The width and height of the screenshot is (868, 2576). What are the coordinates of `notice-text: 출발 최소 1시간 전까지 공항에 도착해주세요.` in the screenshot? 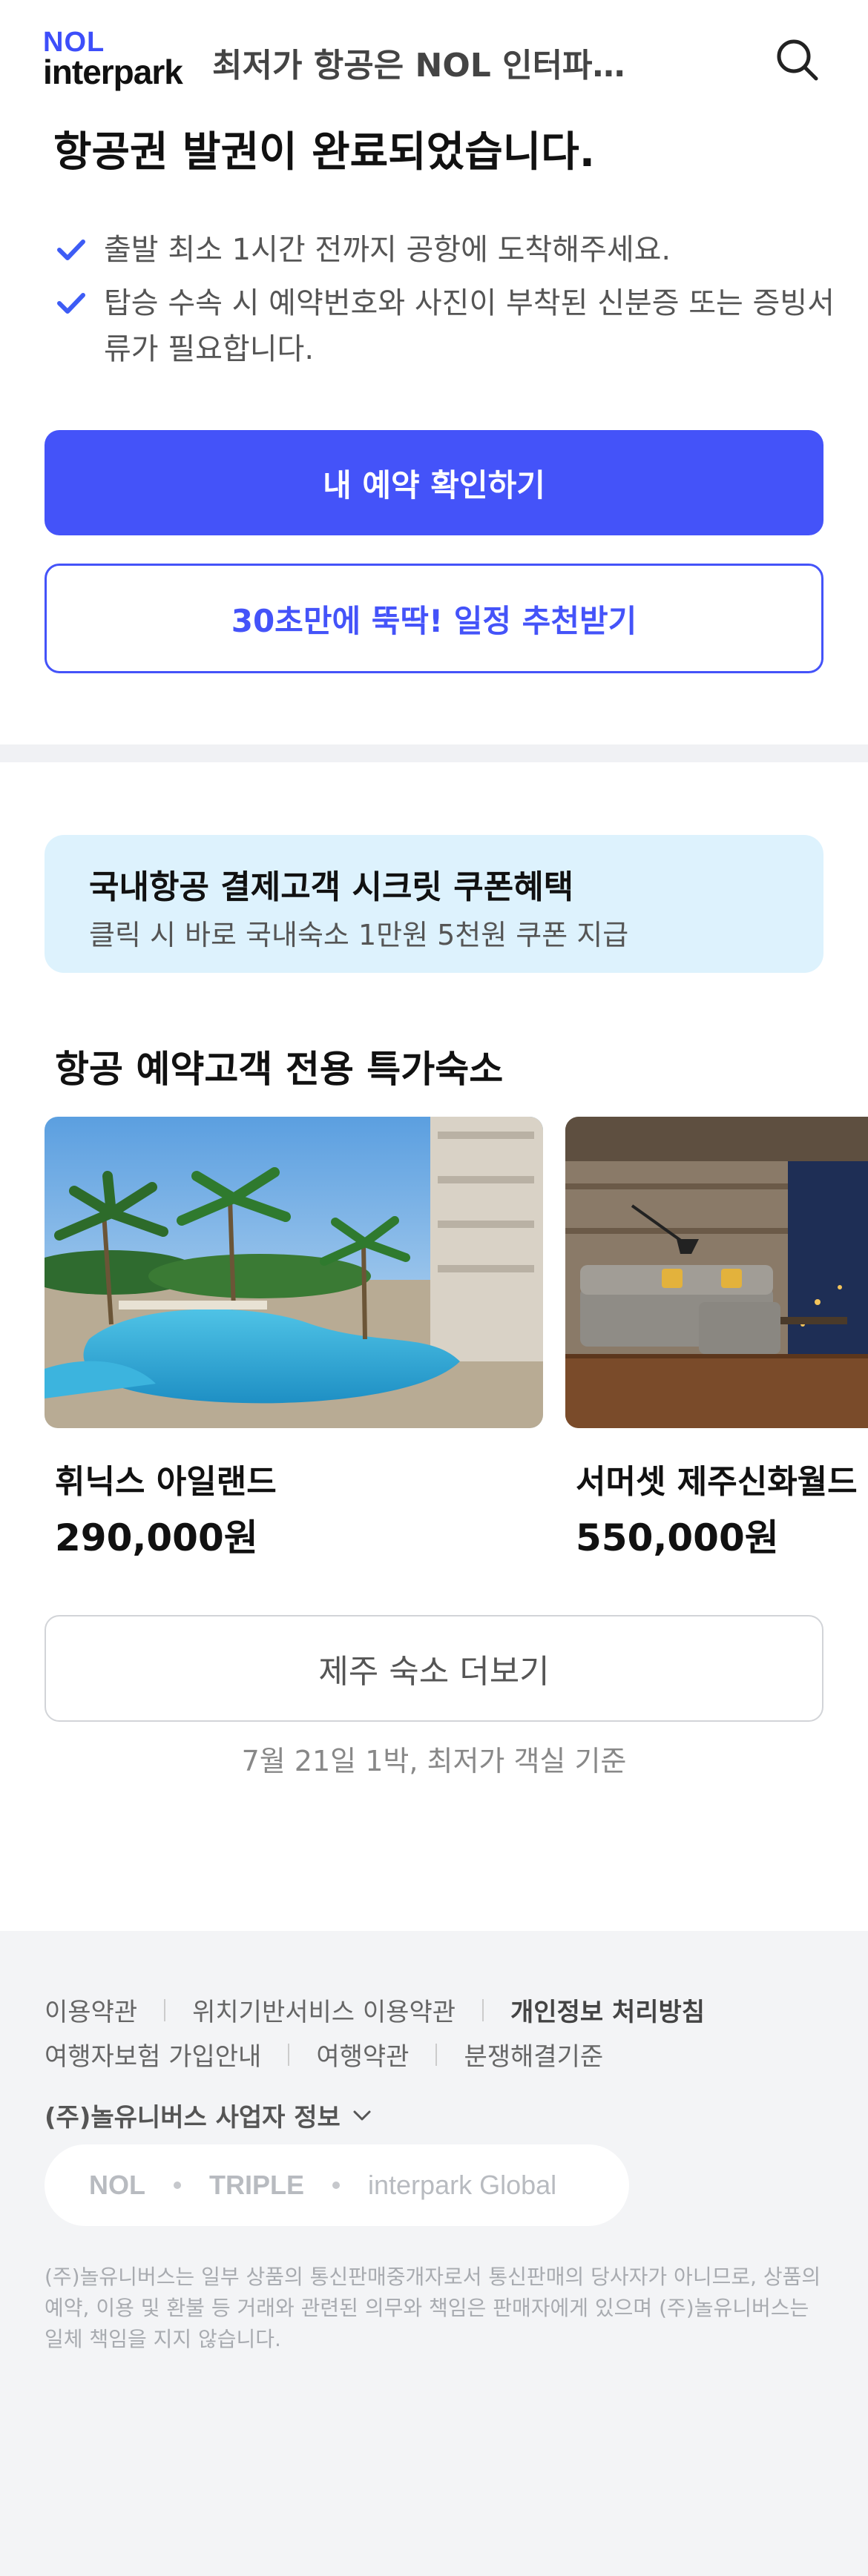 It's located at (387, 250).